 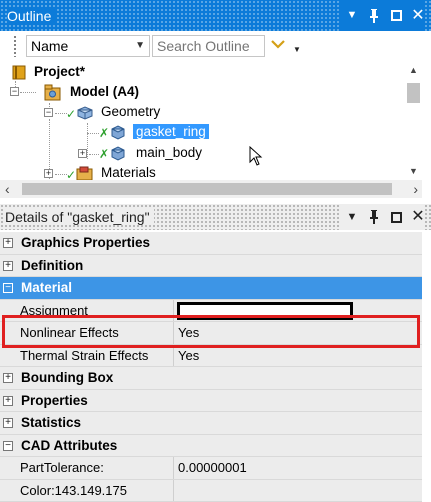 I want to click on outline-titlebar: Outline ▼ ✕, so click(x=215, y=15).